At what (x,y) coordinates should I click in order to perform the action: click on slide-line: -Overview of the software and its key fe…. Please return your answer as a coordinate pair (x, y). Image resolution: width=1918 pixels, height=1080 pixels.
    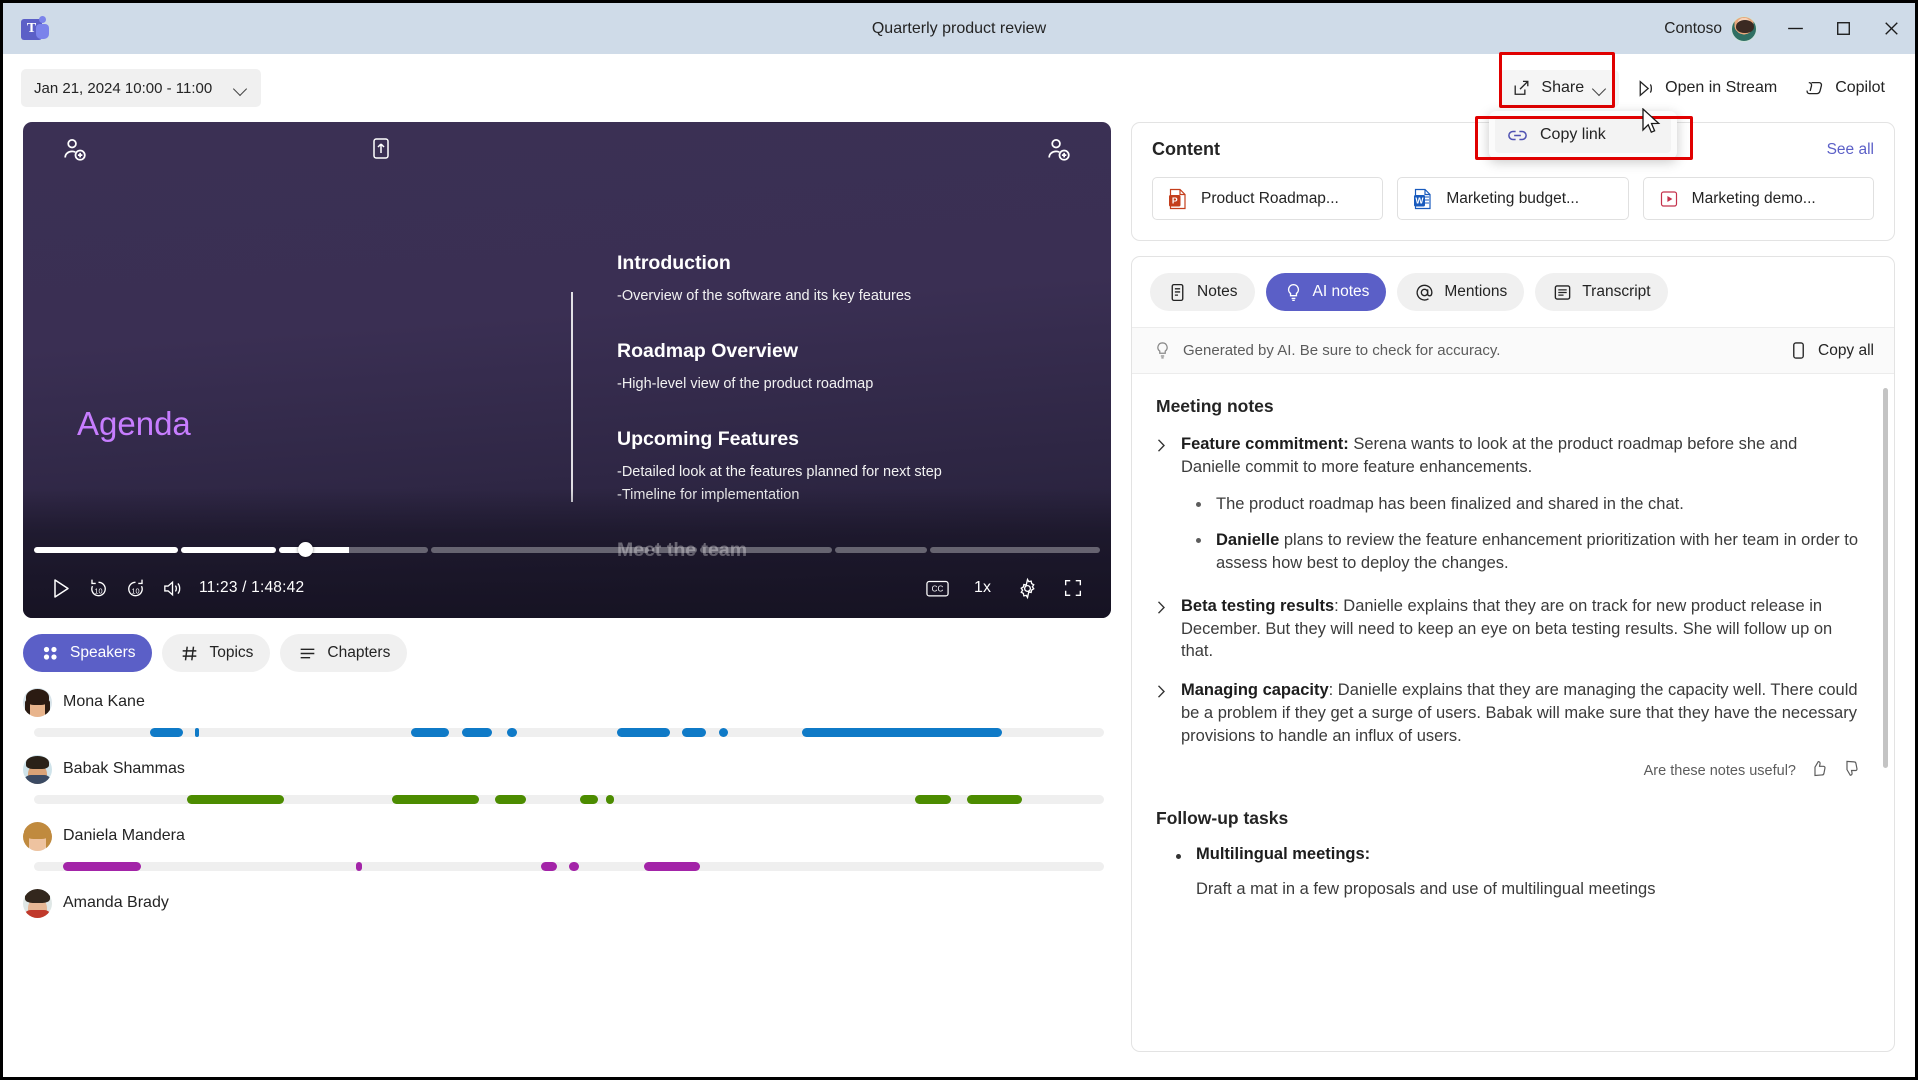
    Looking at the image, I should click on (764, 296).